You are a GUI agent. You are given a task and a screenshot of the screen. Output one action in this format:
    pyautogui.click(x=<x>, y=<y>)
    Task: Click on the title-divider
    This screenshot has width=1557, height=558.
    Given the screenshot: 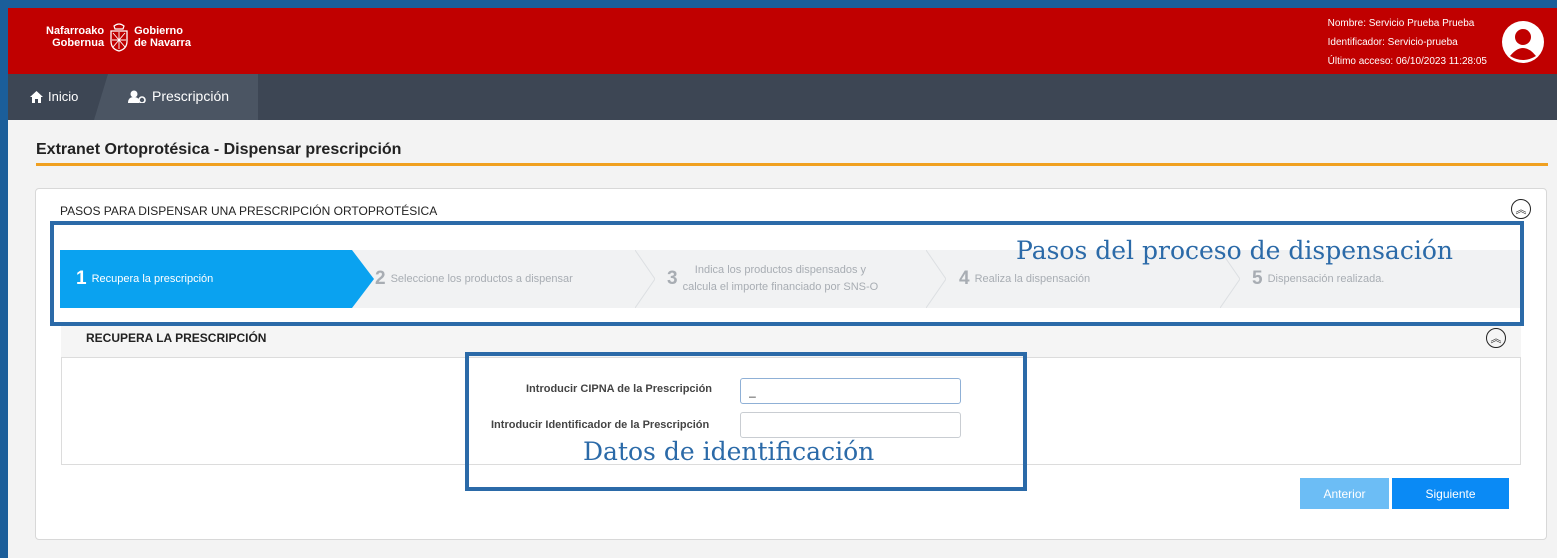 What is the action you would take?
    pyautogui.click(x=792, y=164)
    